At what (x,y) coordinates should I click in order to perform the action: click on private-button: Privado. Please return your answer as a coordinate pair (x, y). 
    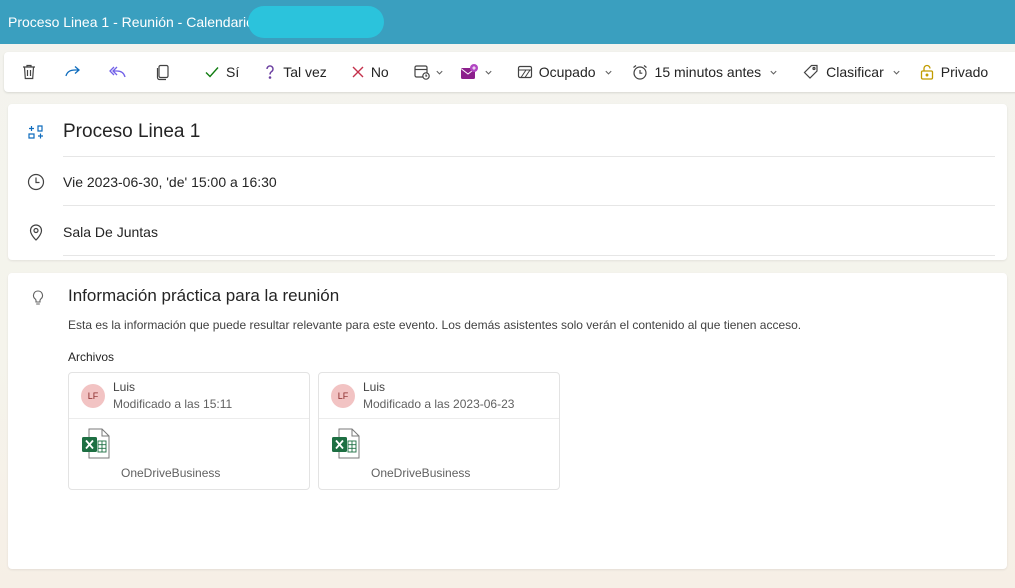
    Looking at the image, I should click on (953, 72).